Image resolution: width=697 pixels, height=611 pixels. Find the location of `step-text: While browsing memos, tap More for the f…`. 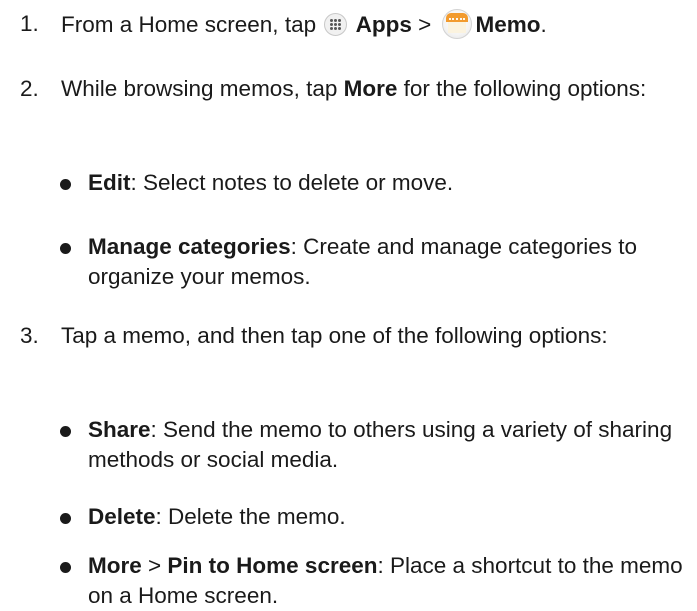

step-text: While browsing memos, tap More for the f… is located at coordinates (354, 88).